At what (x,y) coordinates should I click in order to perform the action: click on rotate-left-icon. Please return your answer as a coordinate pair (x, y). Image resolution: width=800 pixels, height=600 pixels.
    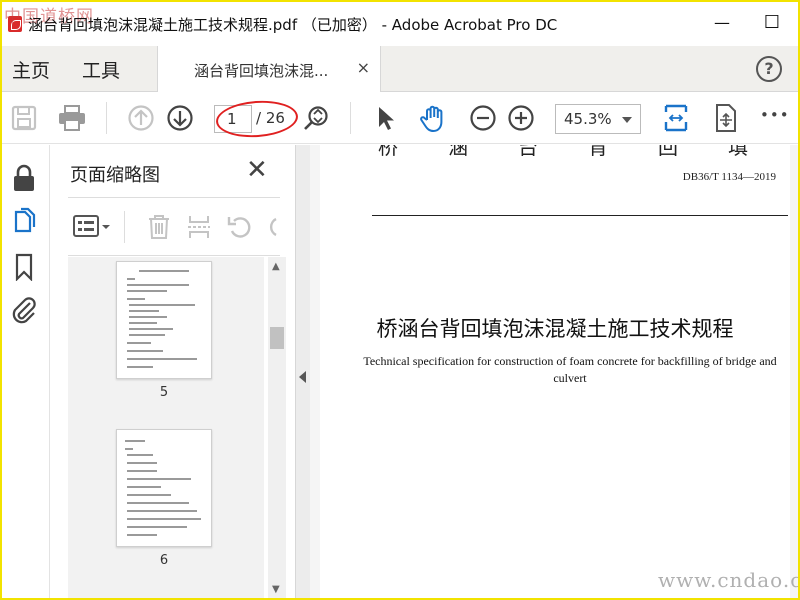
    Looking at the image, I should click on (240, 227).